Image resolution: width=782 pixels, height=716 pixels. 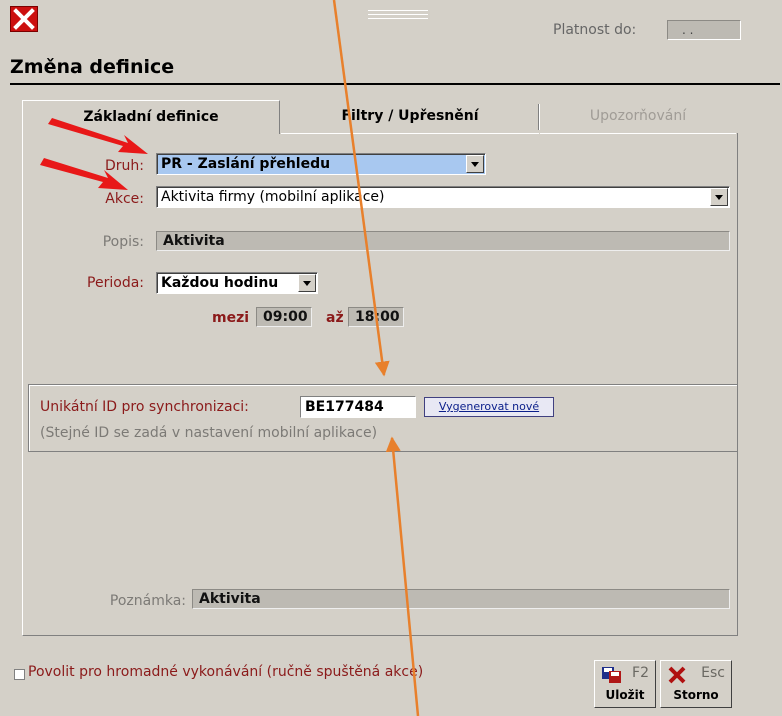 I want to click on cancel-label: Storno, so click(x=696, y=695).